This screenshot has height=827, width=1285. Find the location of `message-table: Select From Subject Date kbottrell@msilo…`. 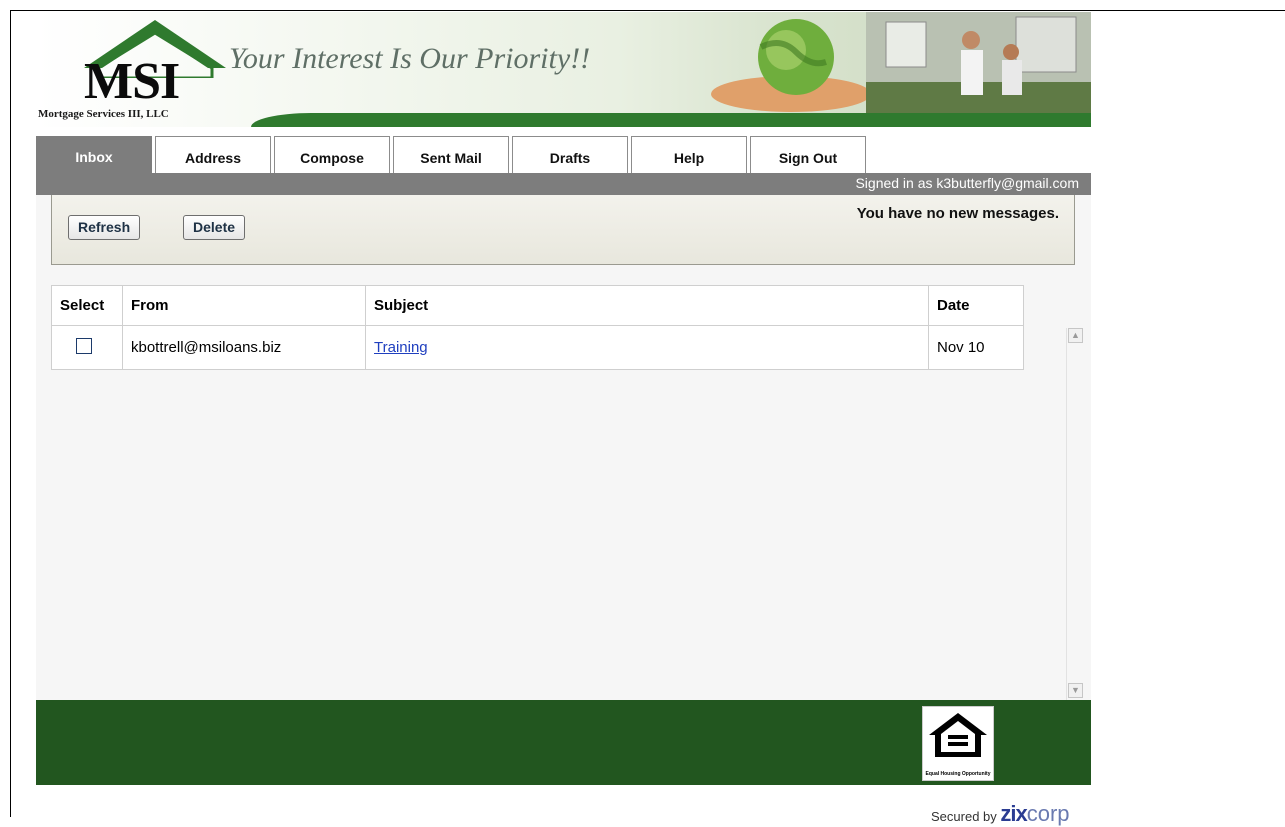

message-table: Select From Subject Date kbottrell@msilo… is located at coordinates (537, 327).